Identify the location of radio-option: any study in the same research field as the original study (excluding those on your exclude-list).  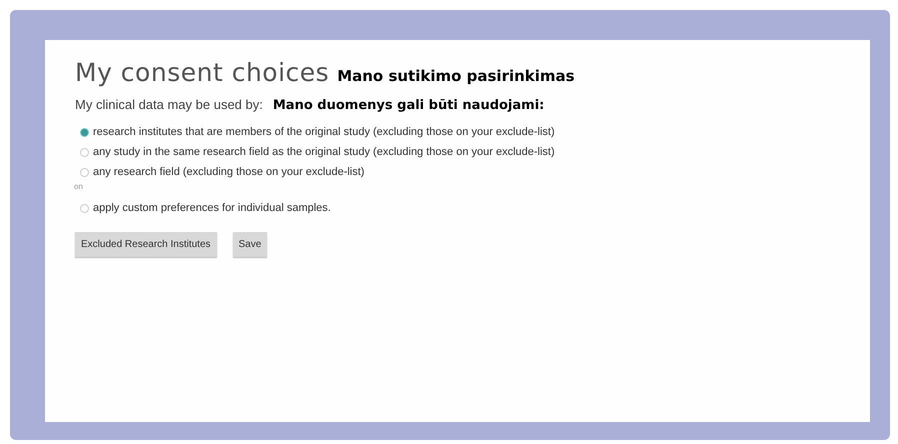
(460, 152).